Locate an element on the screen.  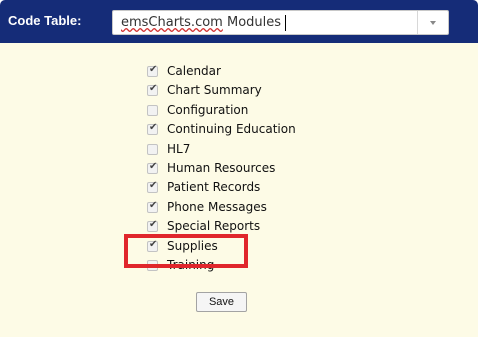
module-label: Continuing Education is located at coordinates (231, 129).